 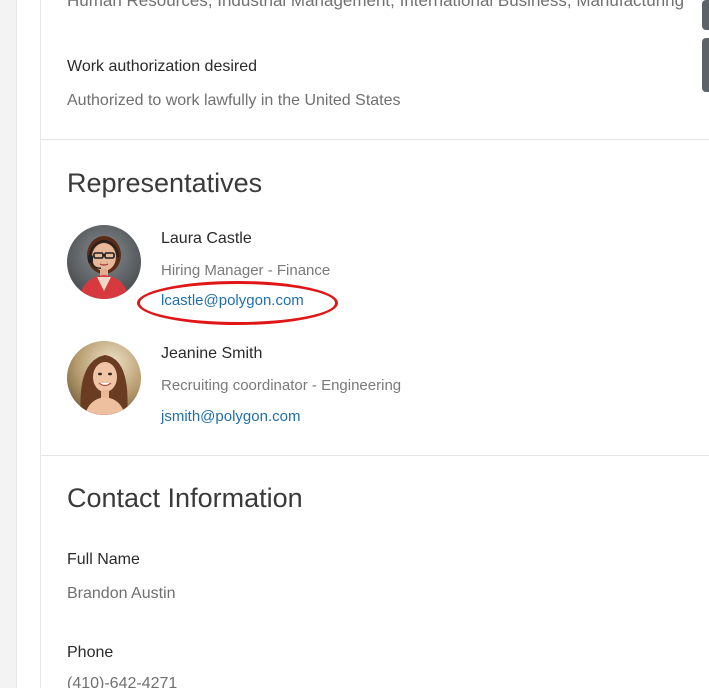 What do you see at coordinates (237, 303) in the screenshot?
I see `email-highlight-annotation` at bounding box center [237, 303].